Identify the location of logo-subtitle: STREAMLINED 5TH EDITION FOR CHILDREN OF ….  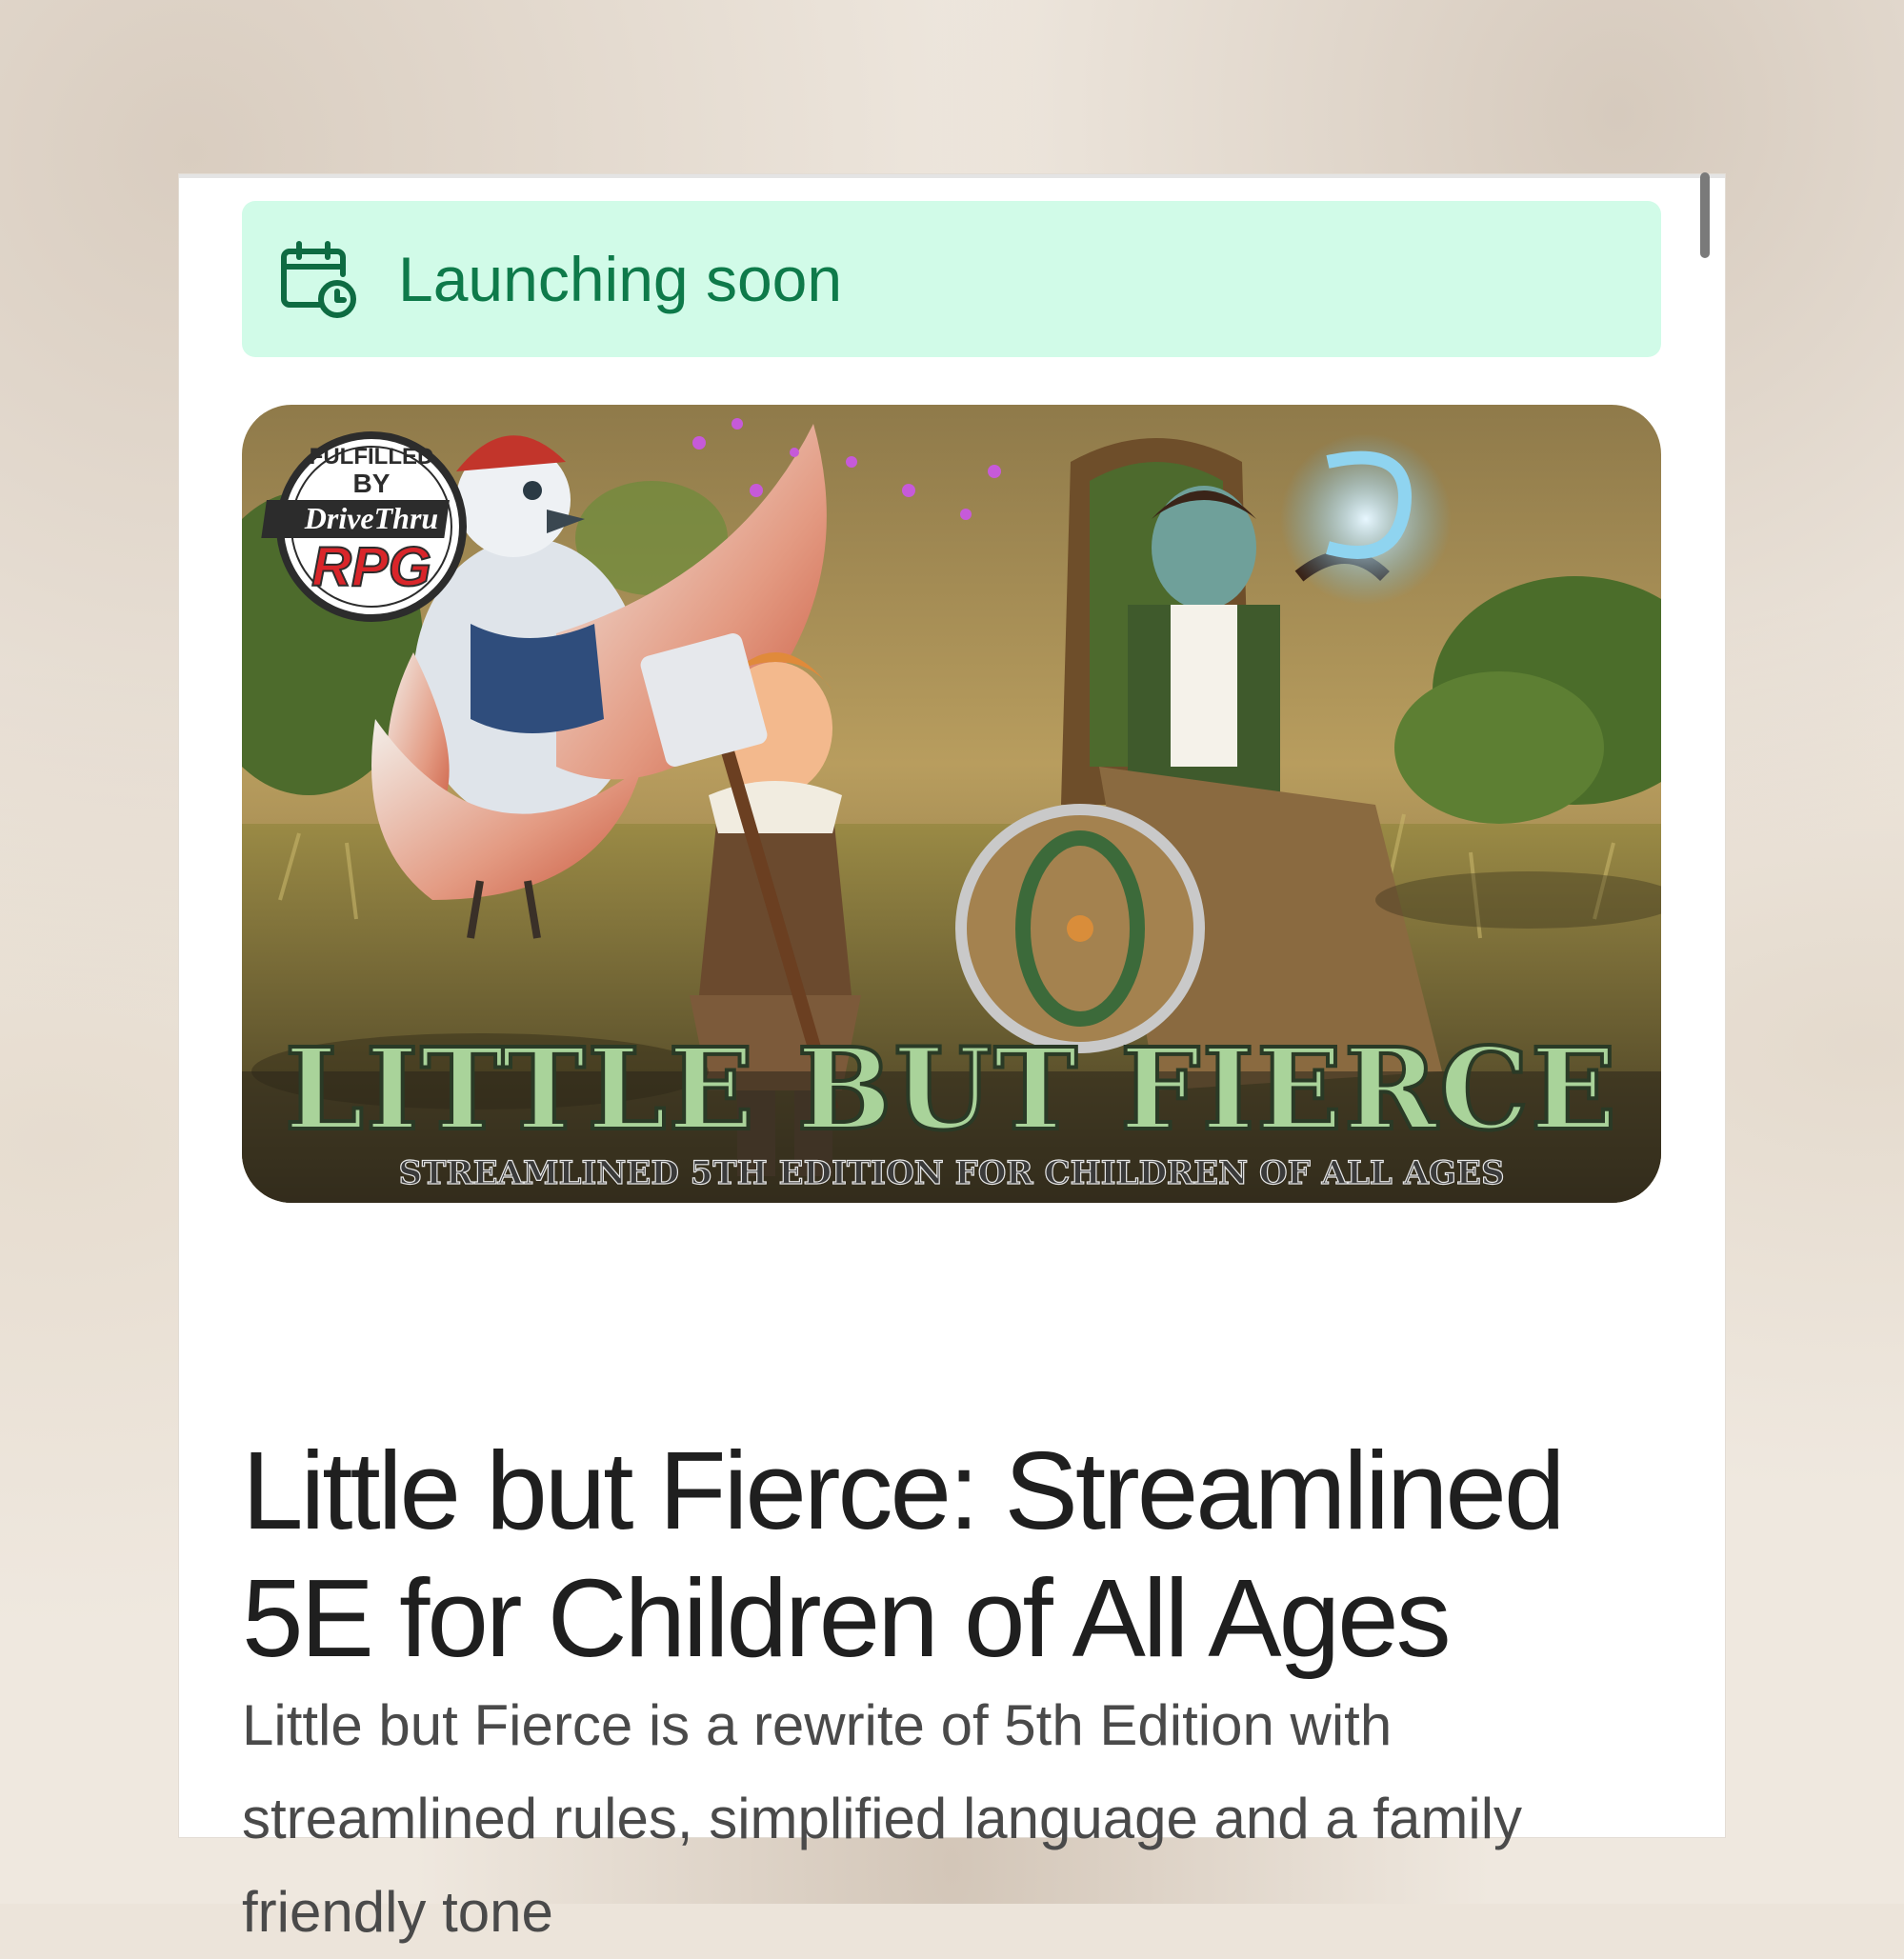
(951, 1173).